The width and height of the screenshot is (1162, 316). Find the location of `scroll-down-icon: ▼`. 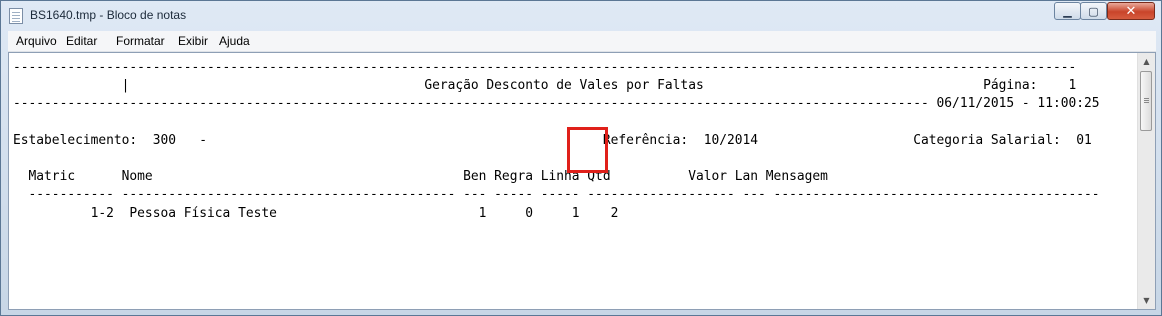

scroll-down-icon: ▼ is located at coordinates (1146, 300).